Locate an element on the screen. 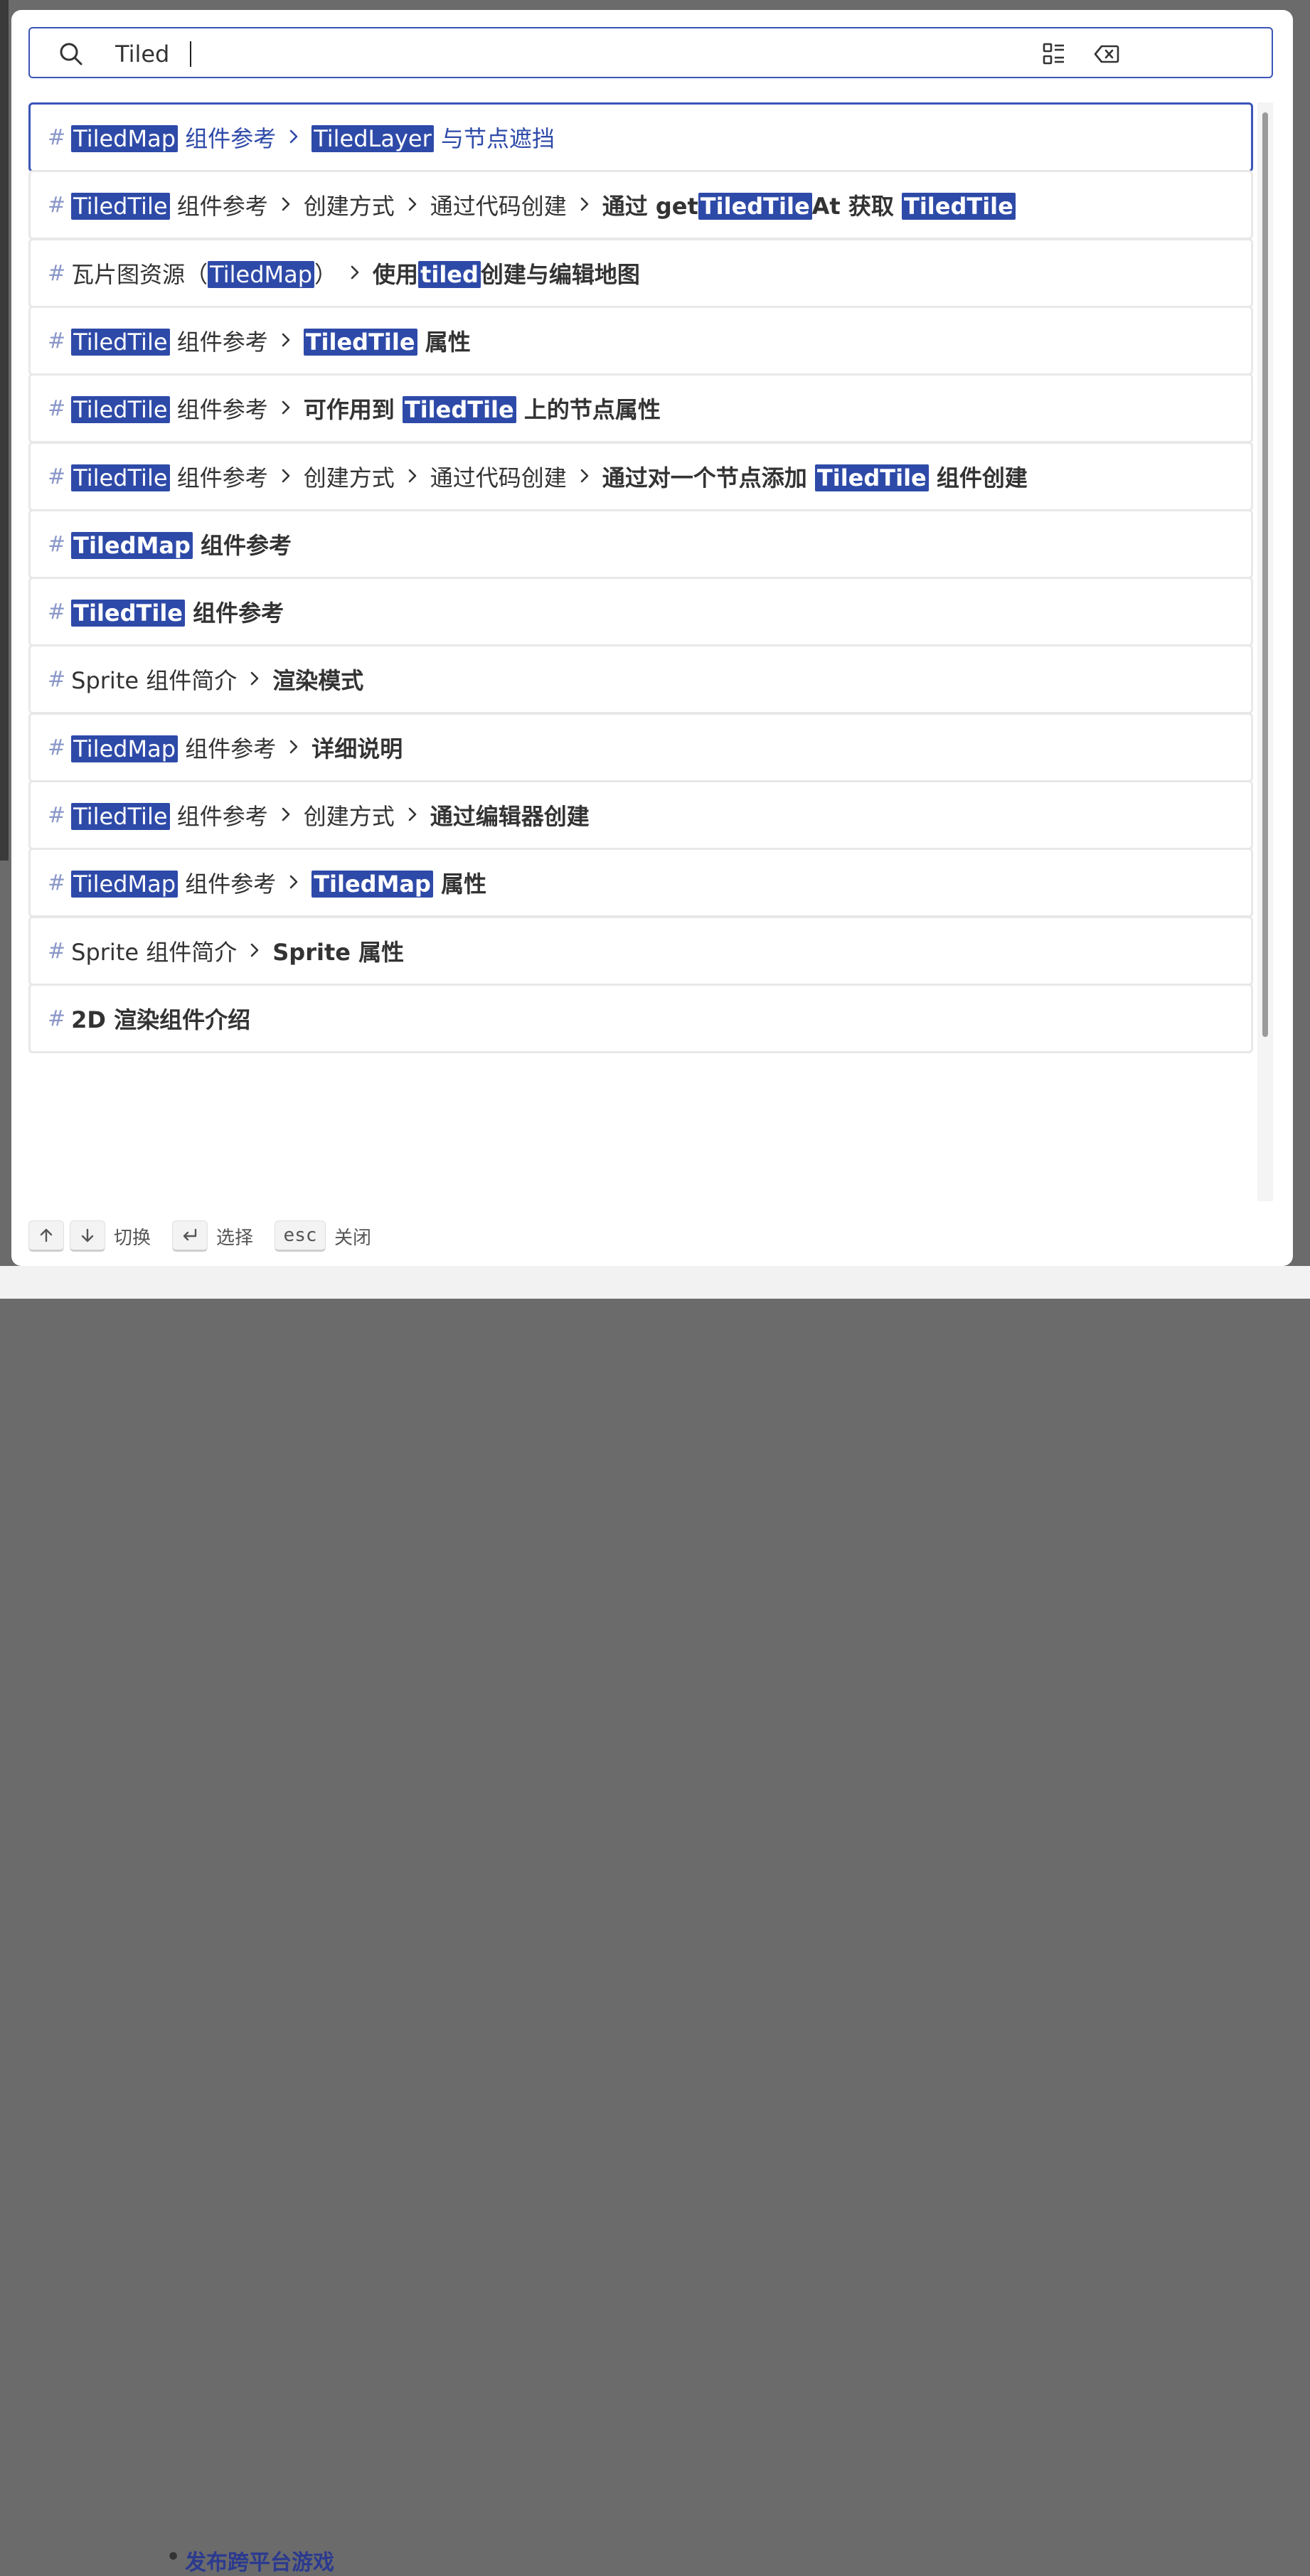 Image resolution: width=1310 pixels, height=2576 pixels. search-result-item: # TiledTile 组件参考 创建方式 通过编辑器创建 is located at coordinates (640, 815).